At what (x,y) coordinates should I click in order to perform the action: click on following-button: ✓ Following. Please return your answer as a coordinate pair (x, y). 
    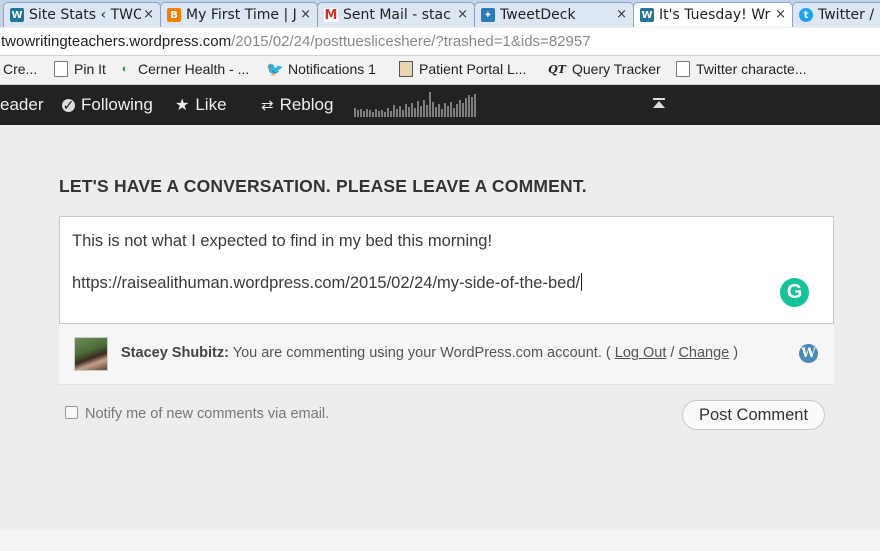
    Looking at the image, I should click on (107, 105).